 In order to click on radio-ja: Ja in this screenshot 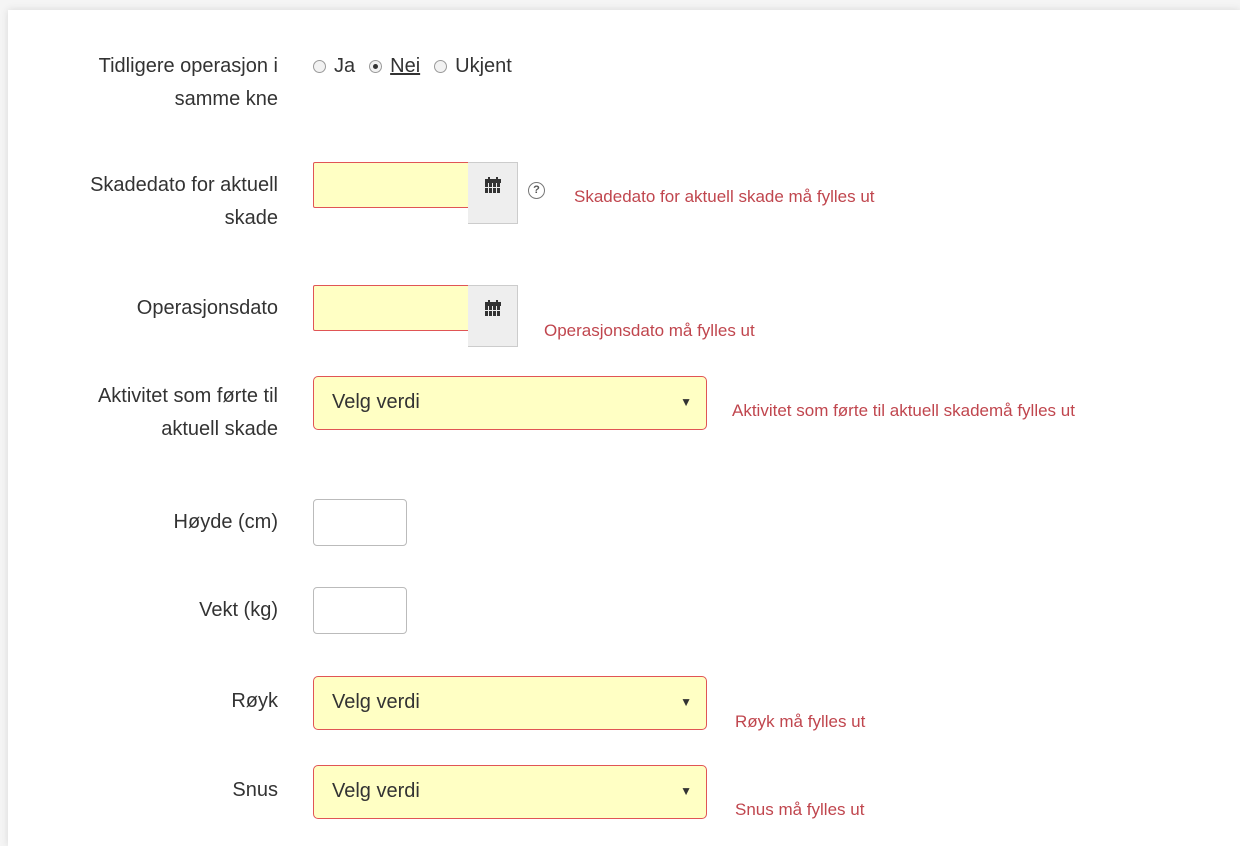, I will do `click(334, 66)`.